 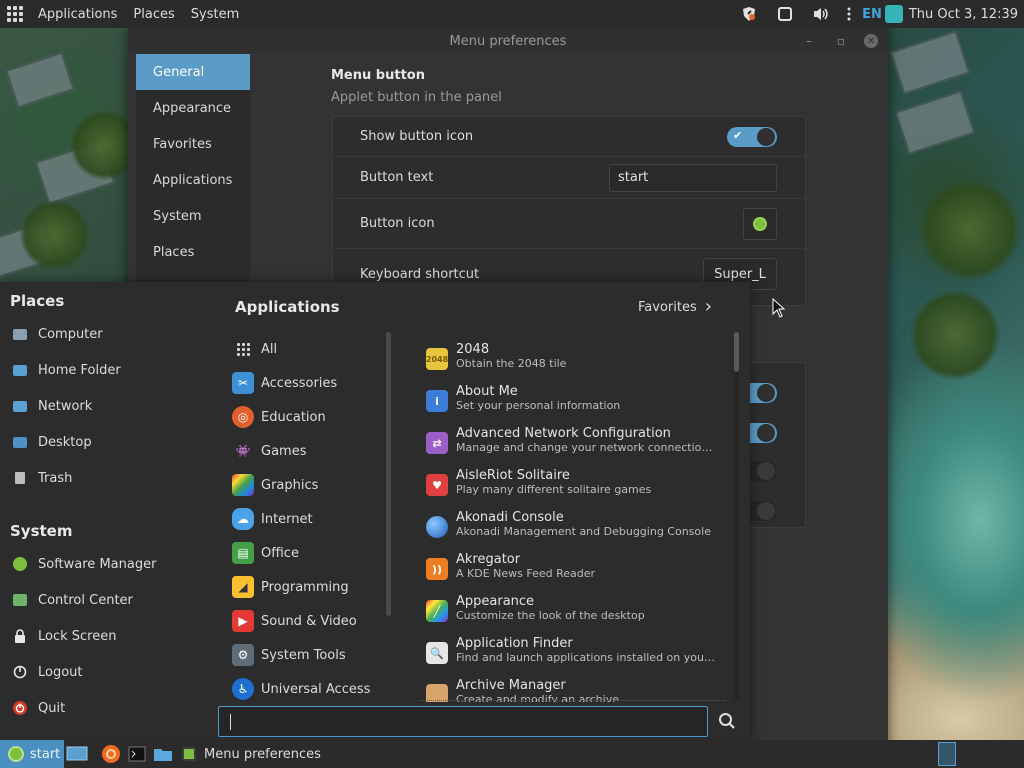 I want to click on place-home-folder: Home Folder, so click(x=110, y=370).